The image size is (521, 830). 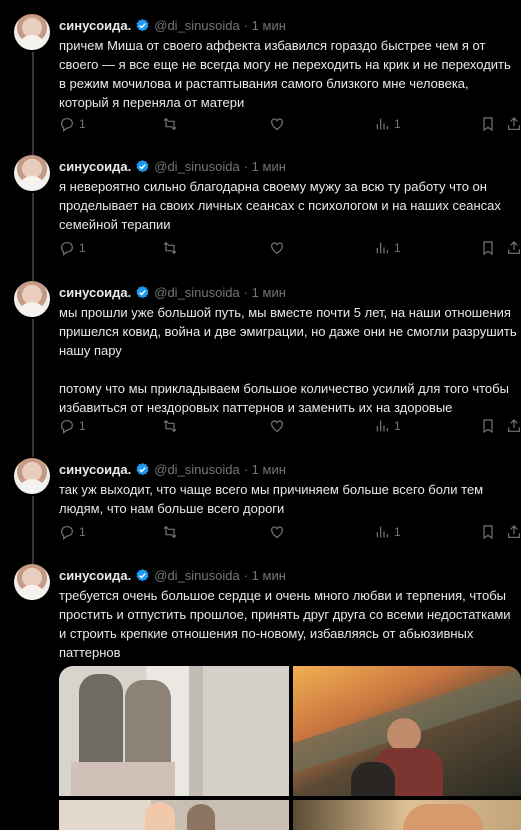 What do you see at coordinates (407, 731) in the screenshot?
I see `photo-couple-sunset-hug` at bounding box center [407, 731].